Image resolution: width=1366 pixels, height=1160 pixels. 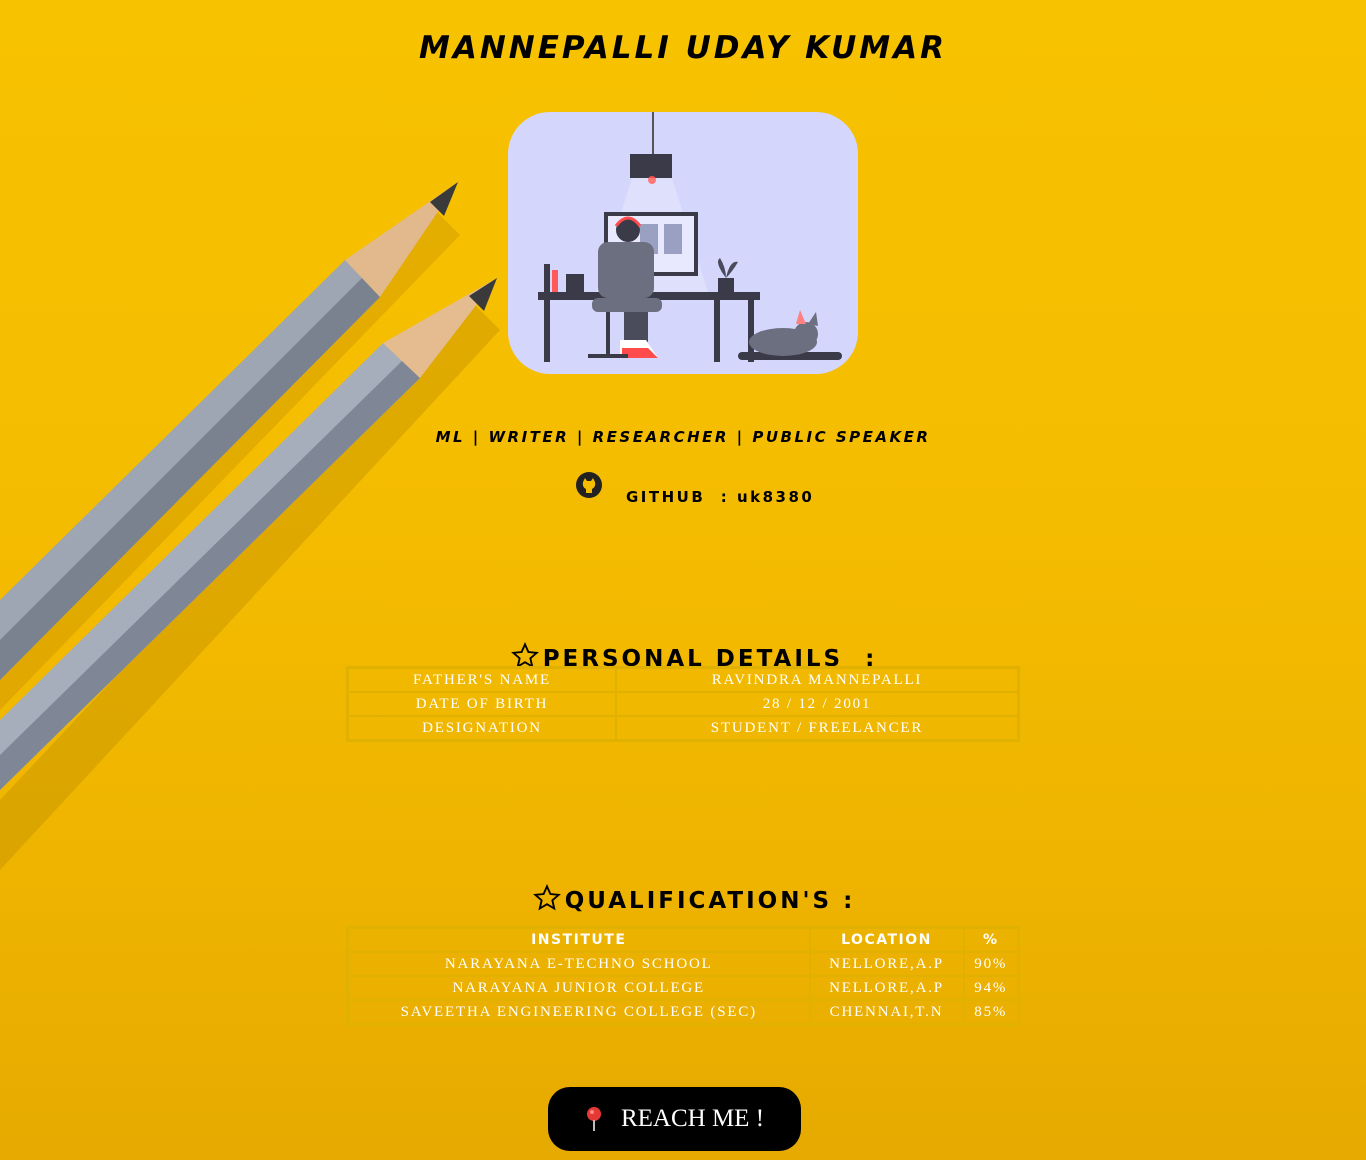 I want to click on personal-details-heading: PERSONAL DETAILS :, so click(x=683, y=644).